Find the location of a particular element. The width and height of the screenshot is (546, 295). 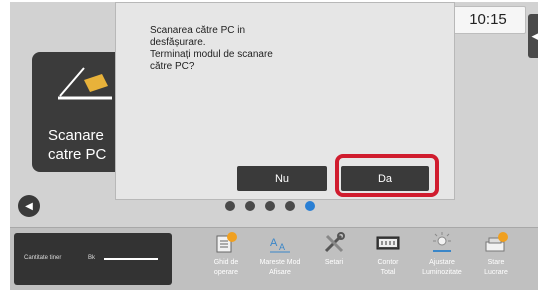

message-line: desfășurare. is located at coordinates (178, 42).